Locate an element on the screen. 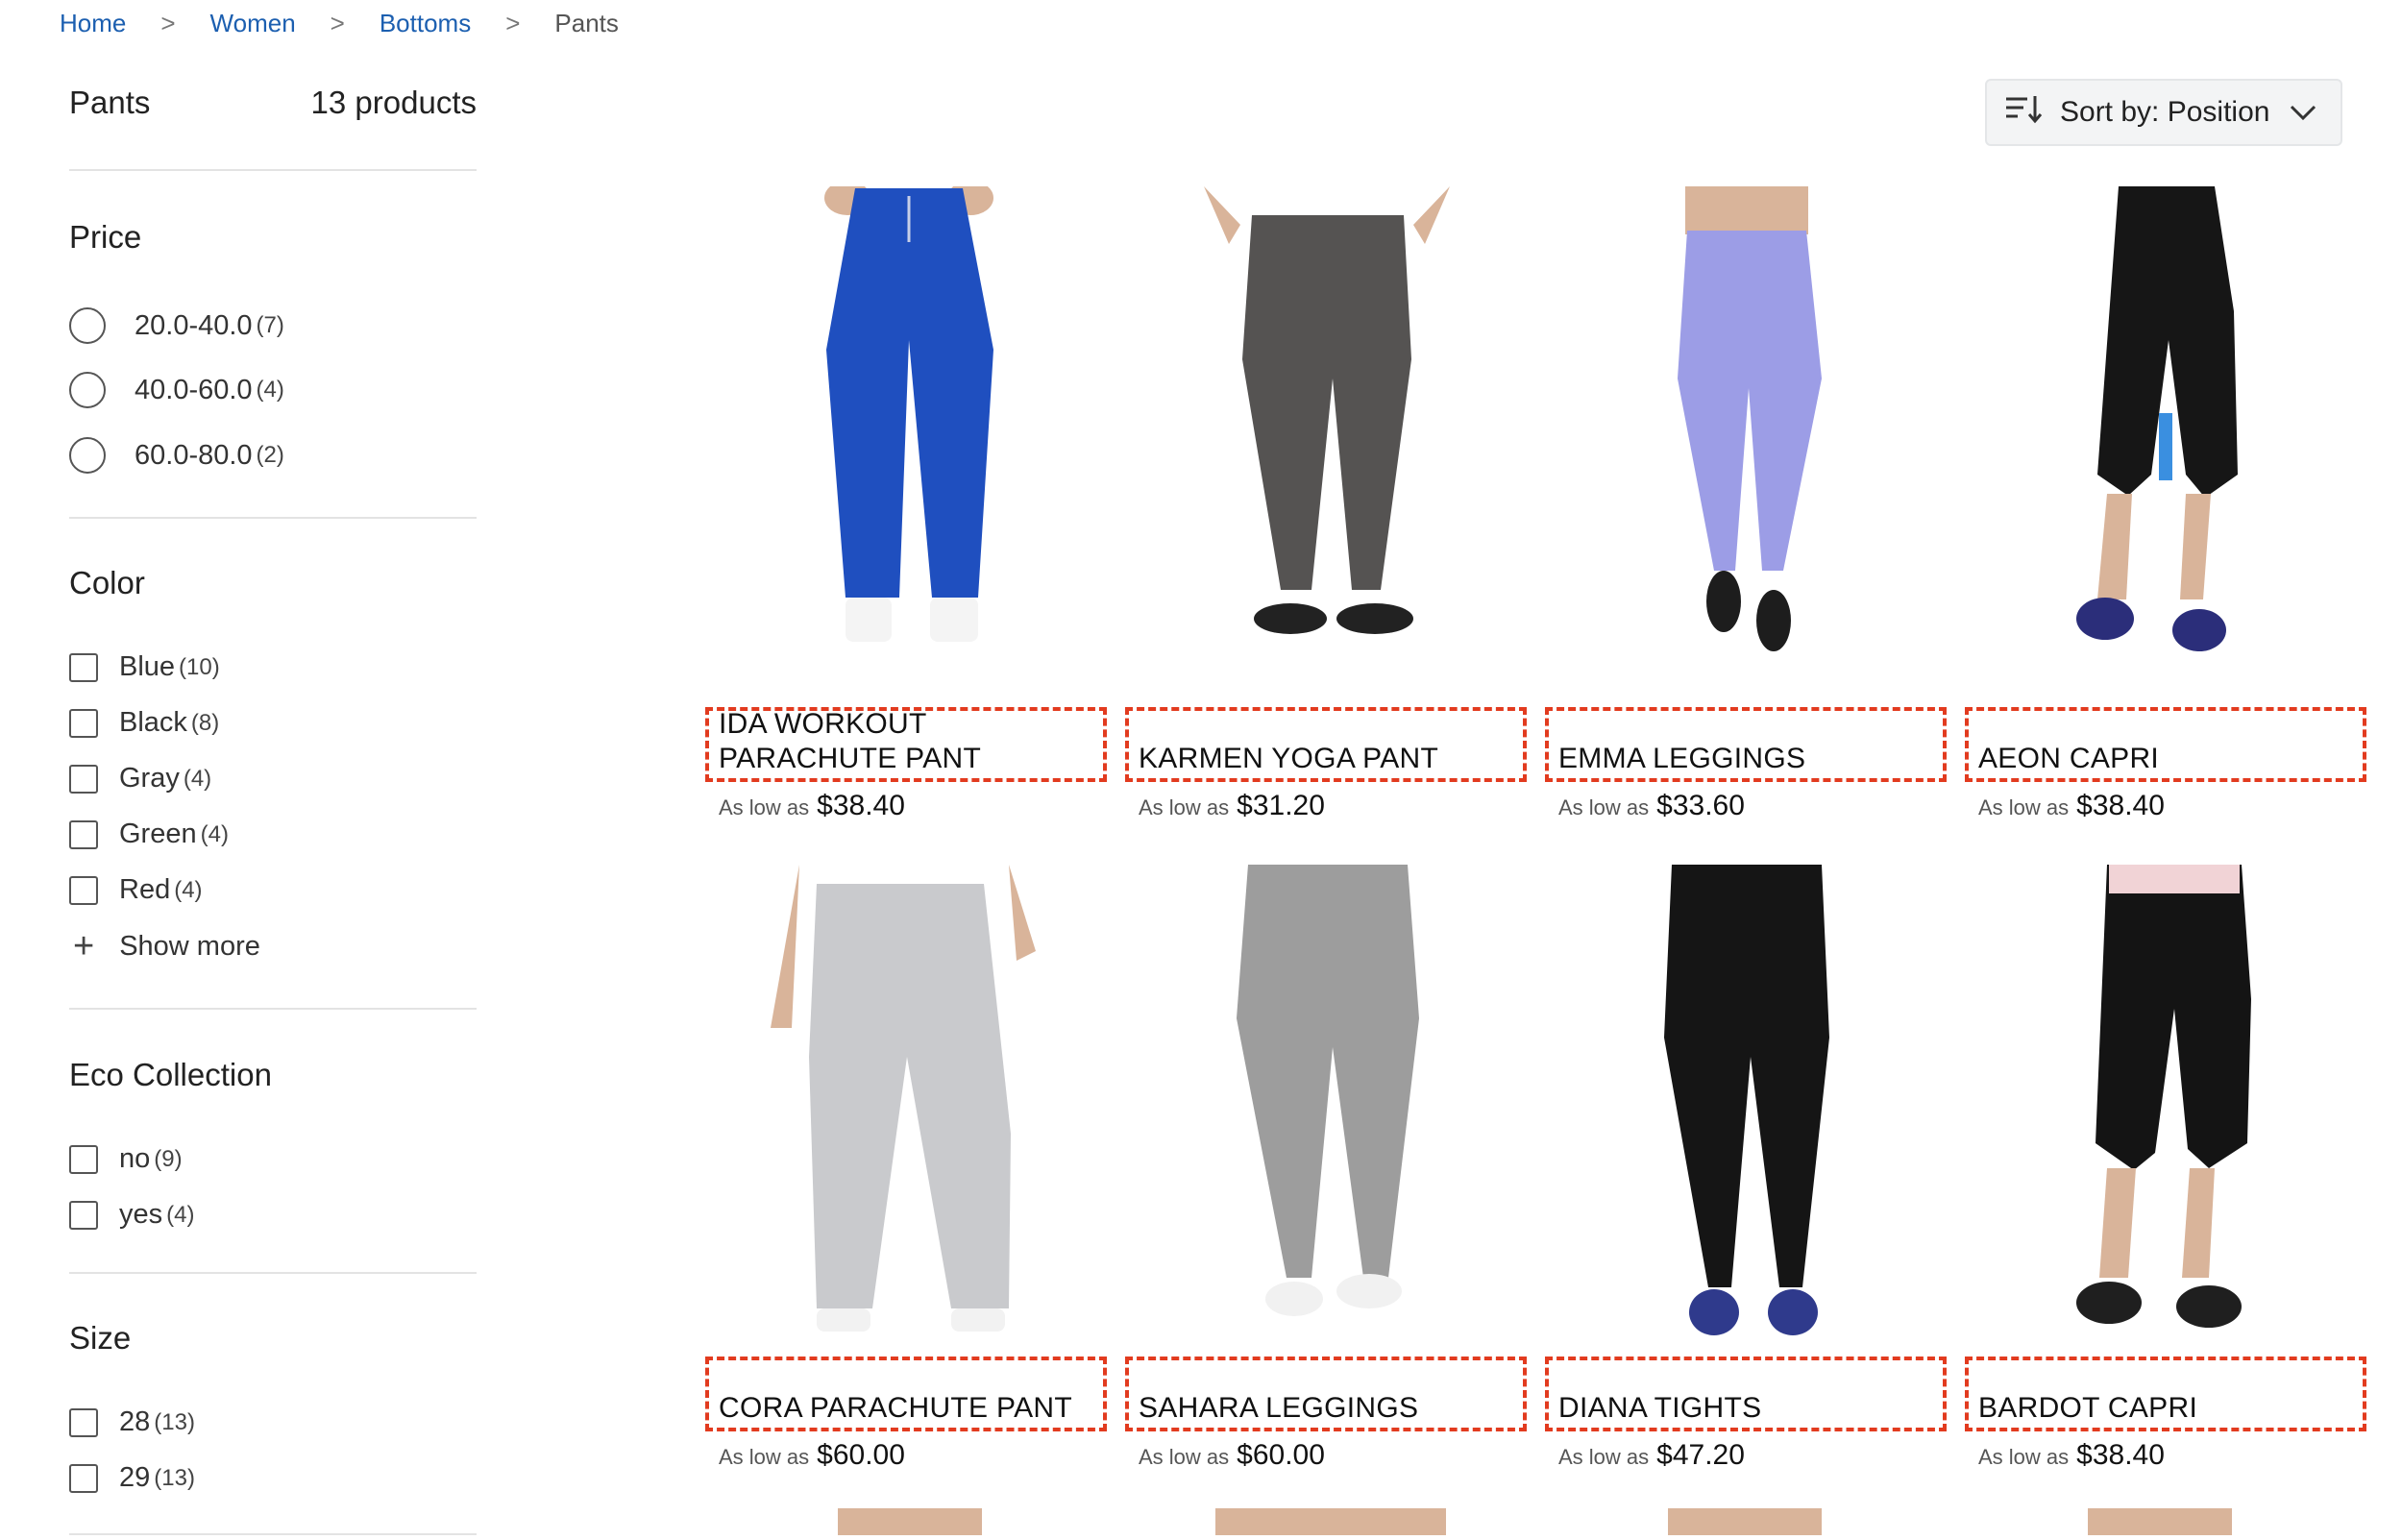 This screenshot has width=2402, height=1540. color-option-count: (10) is located at coordinates (199, 667).